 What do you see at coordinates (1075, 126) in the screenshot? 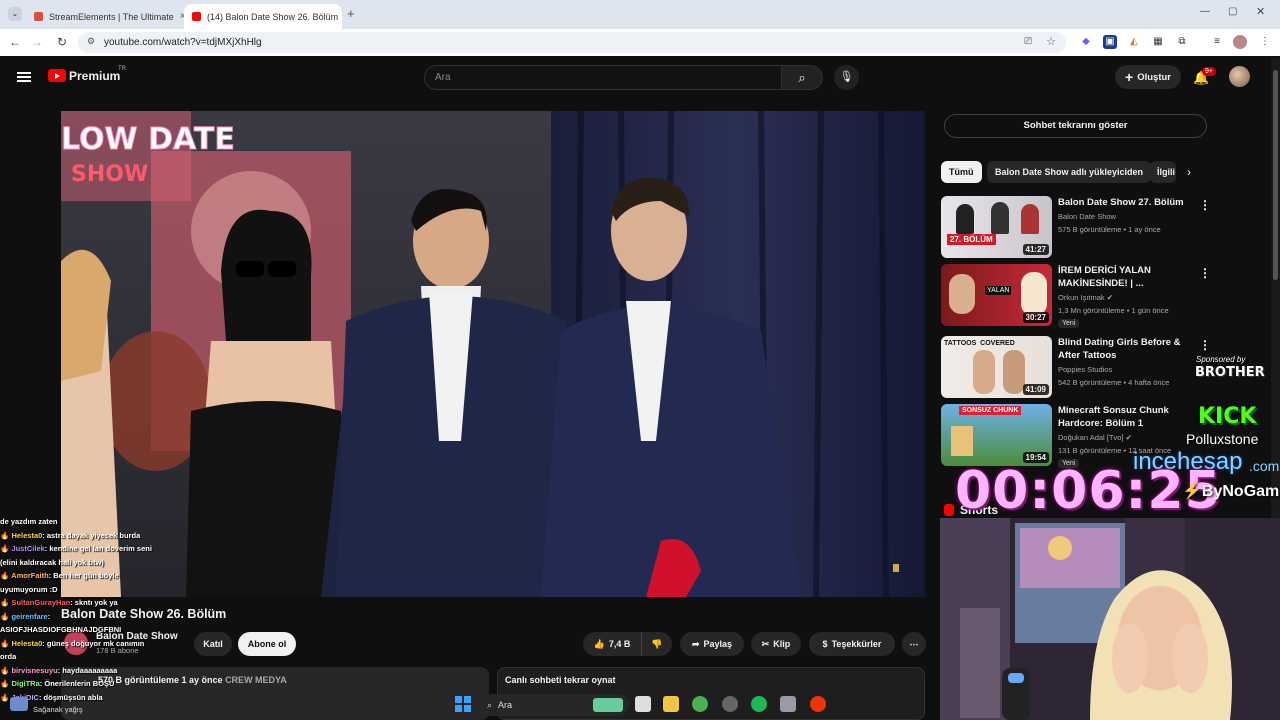
I see `show-chat-replay-button: Sohbet tekrarını göster` at bounding box center [1075, 126].